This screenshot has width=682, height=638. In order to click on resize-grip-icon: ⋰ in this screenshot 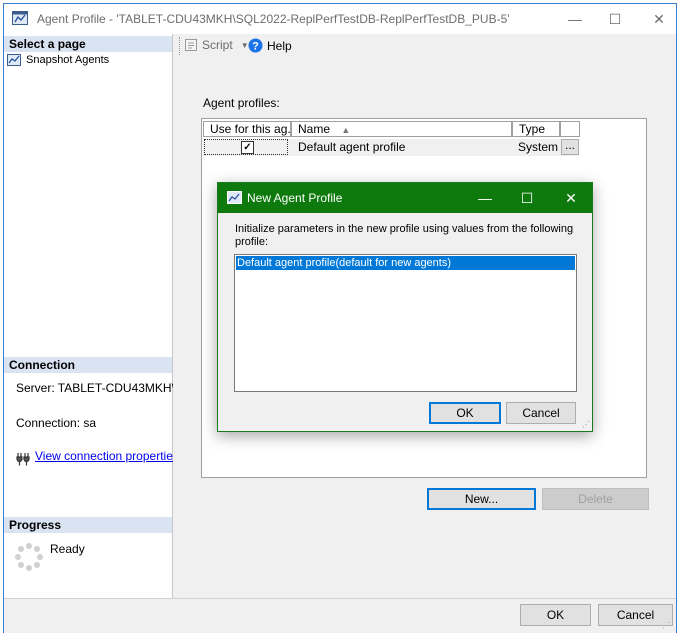, I will do `click(667, 626)`.